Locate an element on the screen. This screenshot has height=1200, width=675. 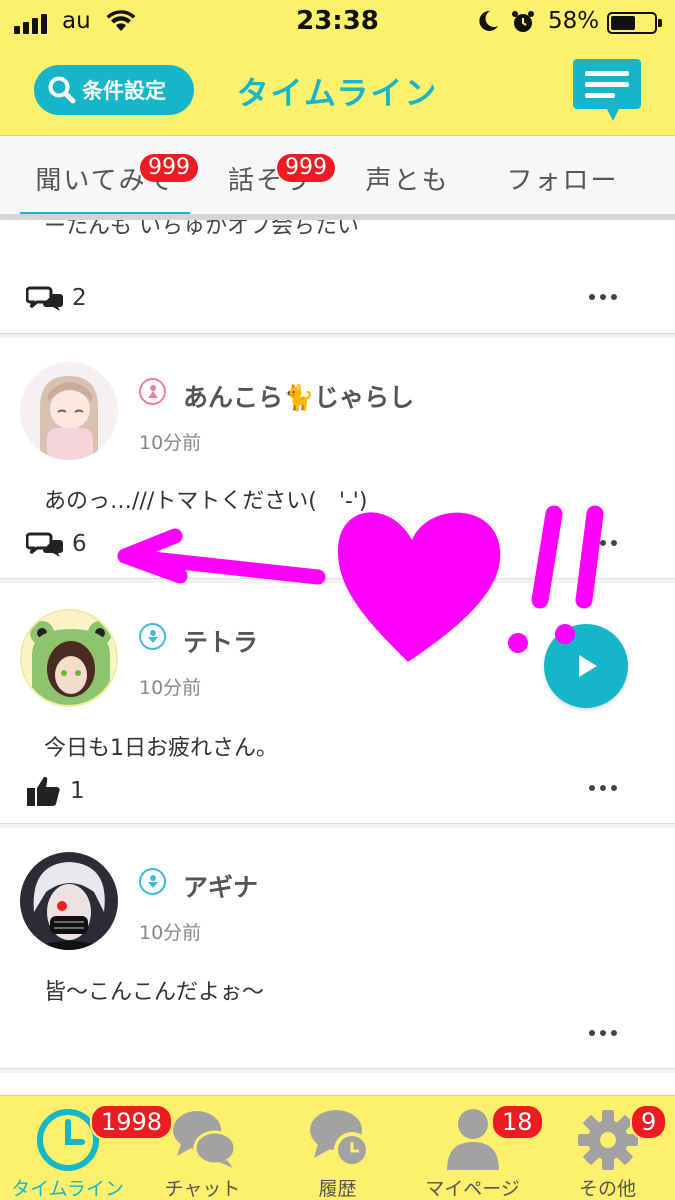
nav-history: 履歴 is located at coordinates (337, 1148).